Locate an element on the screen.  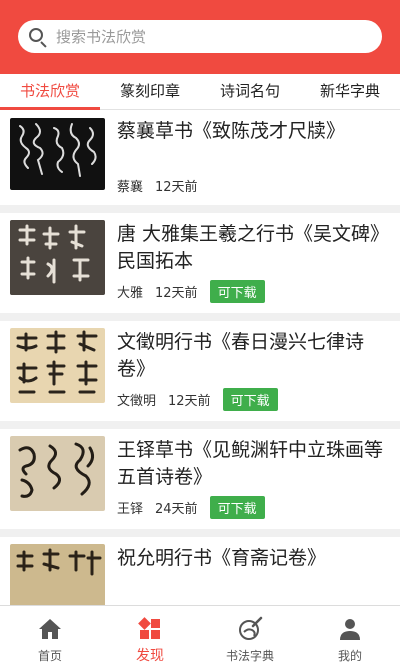
nav-home: 首页 is located at coordinates (50, 636).